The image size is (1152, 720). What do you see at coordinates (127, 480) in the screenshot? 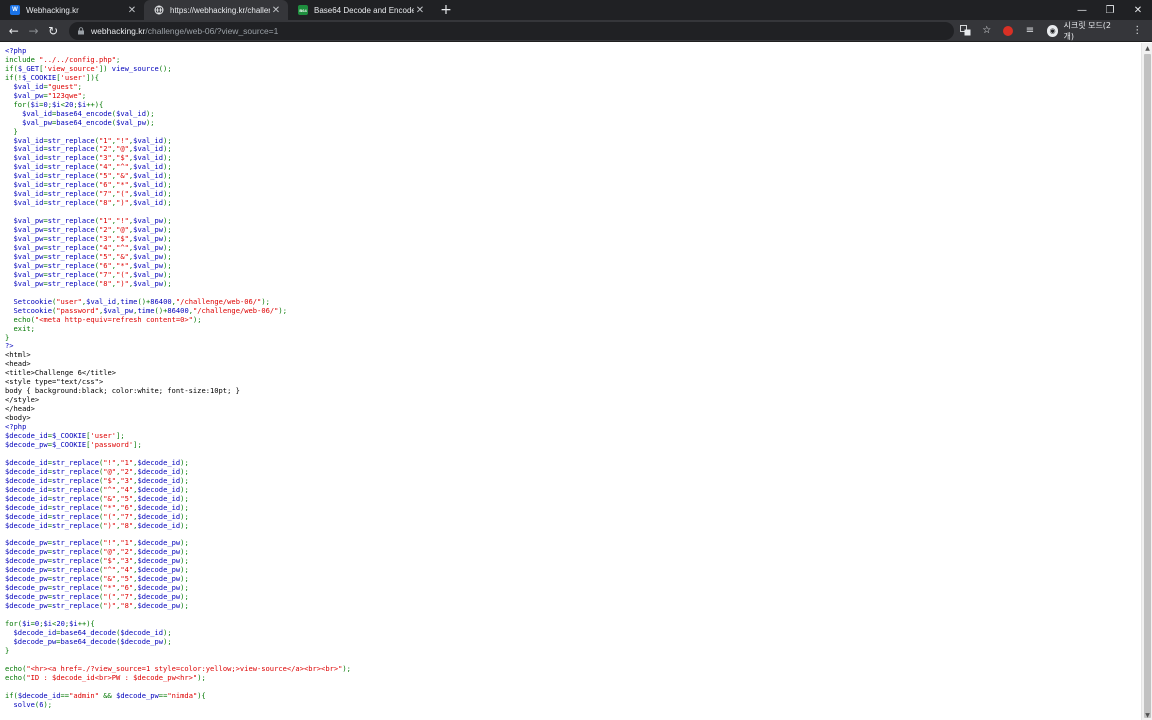
I see `code-token: "3"` at bounding box center [127, 480].